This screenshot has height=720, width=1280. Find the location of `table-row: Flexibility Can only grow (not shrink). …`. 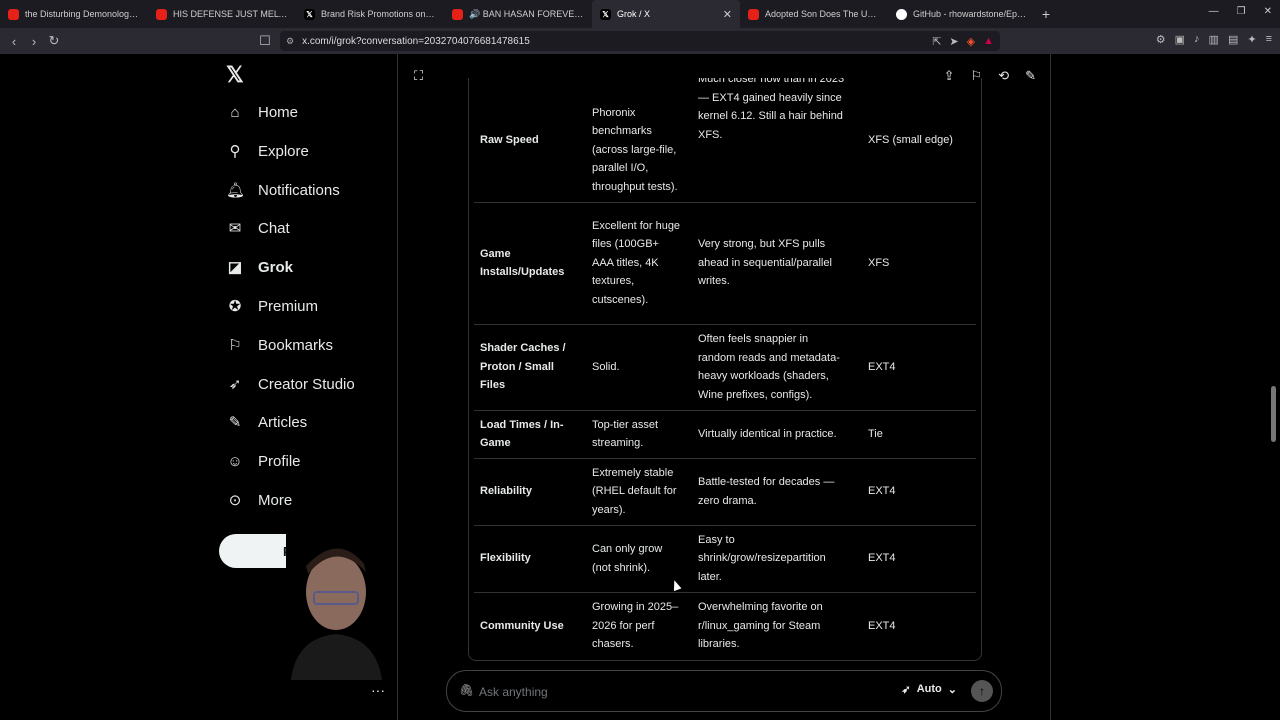

table-row: Flexibility Can only grow (not shrink). … is located at coordinates (725, 559).